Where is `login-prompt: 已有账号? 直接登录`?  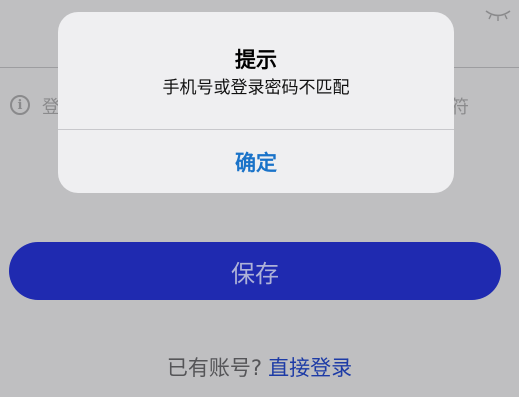
login-prompt: 已有账号? 直接登录 is located at coordinates (259, 367).